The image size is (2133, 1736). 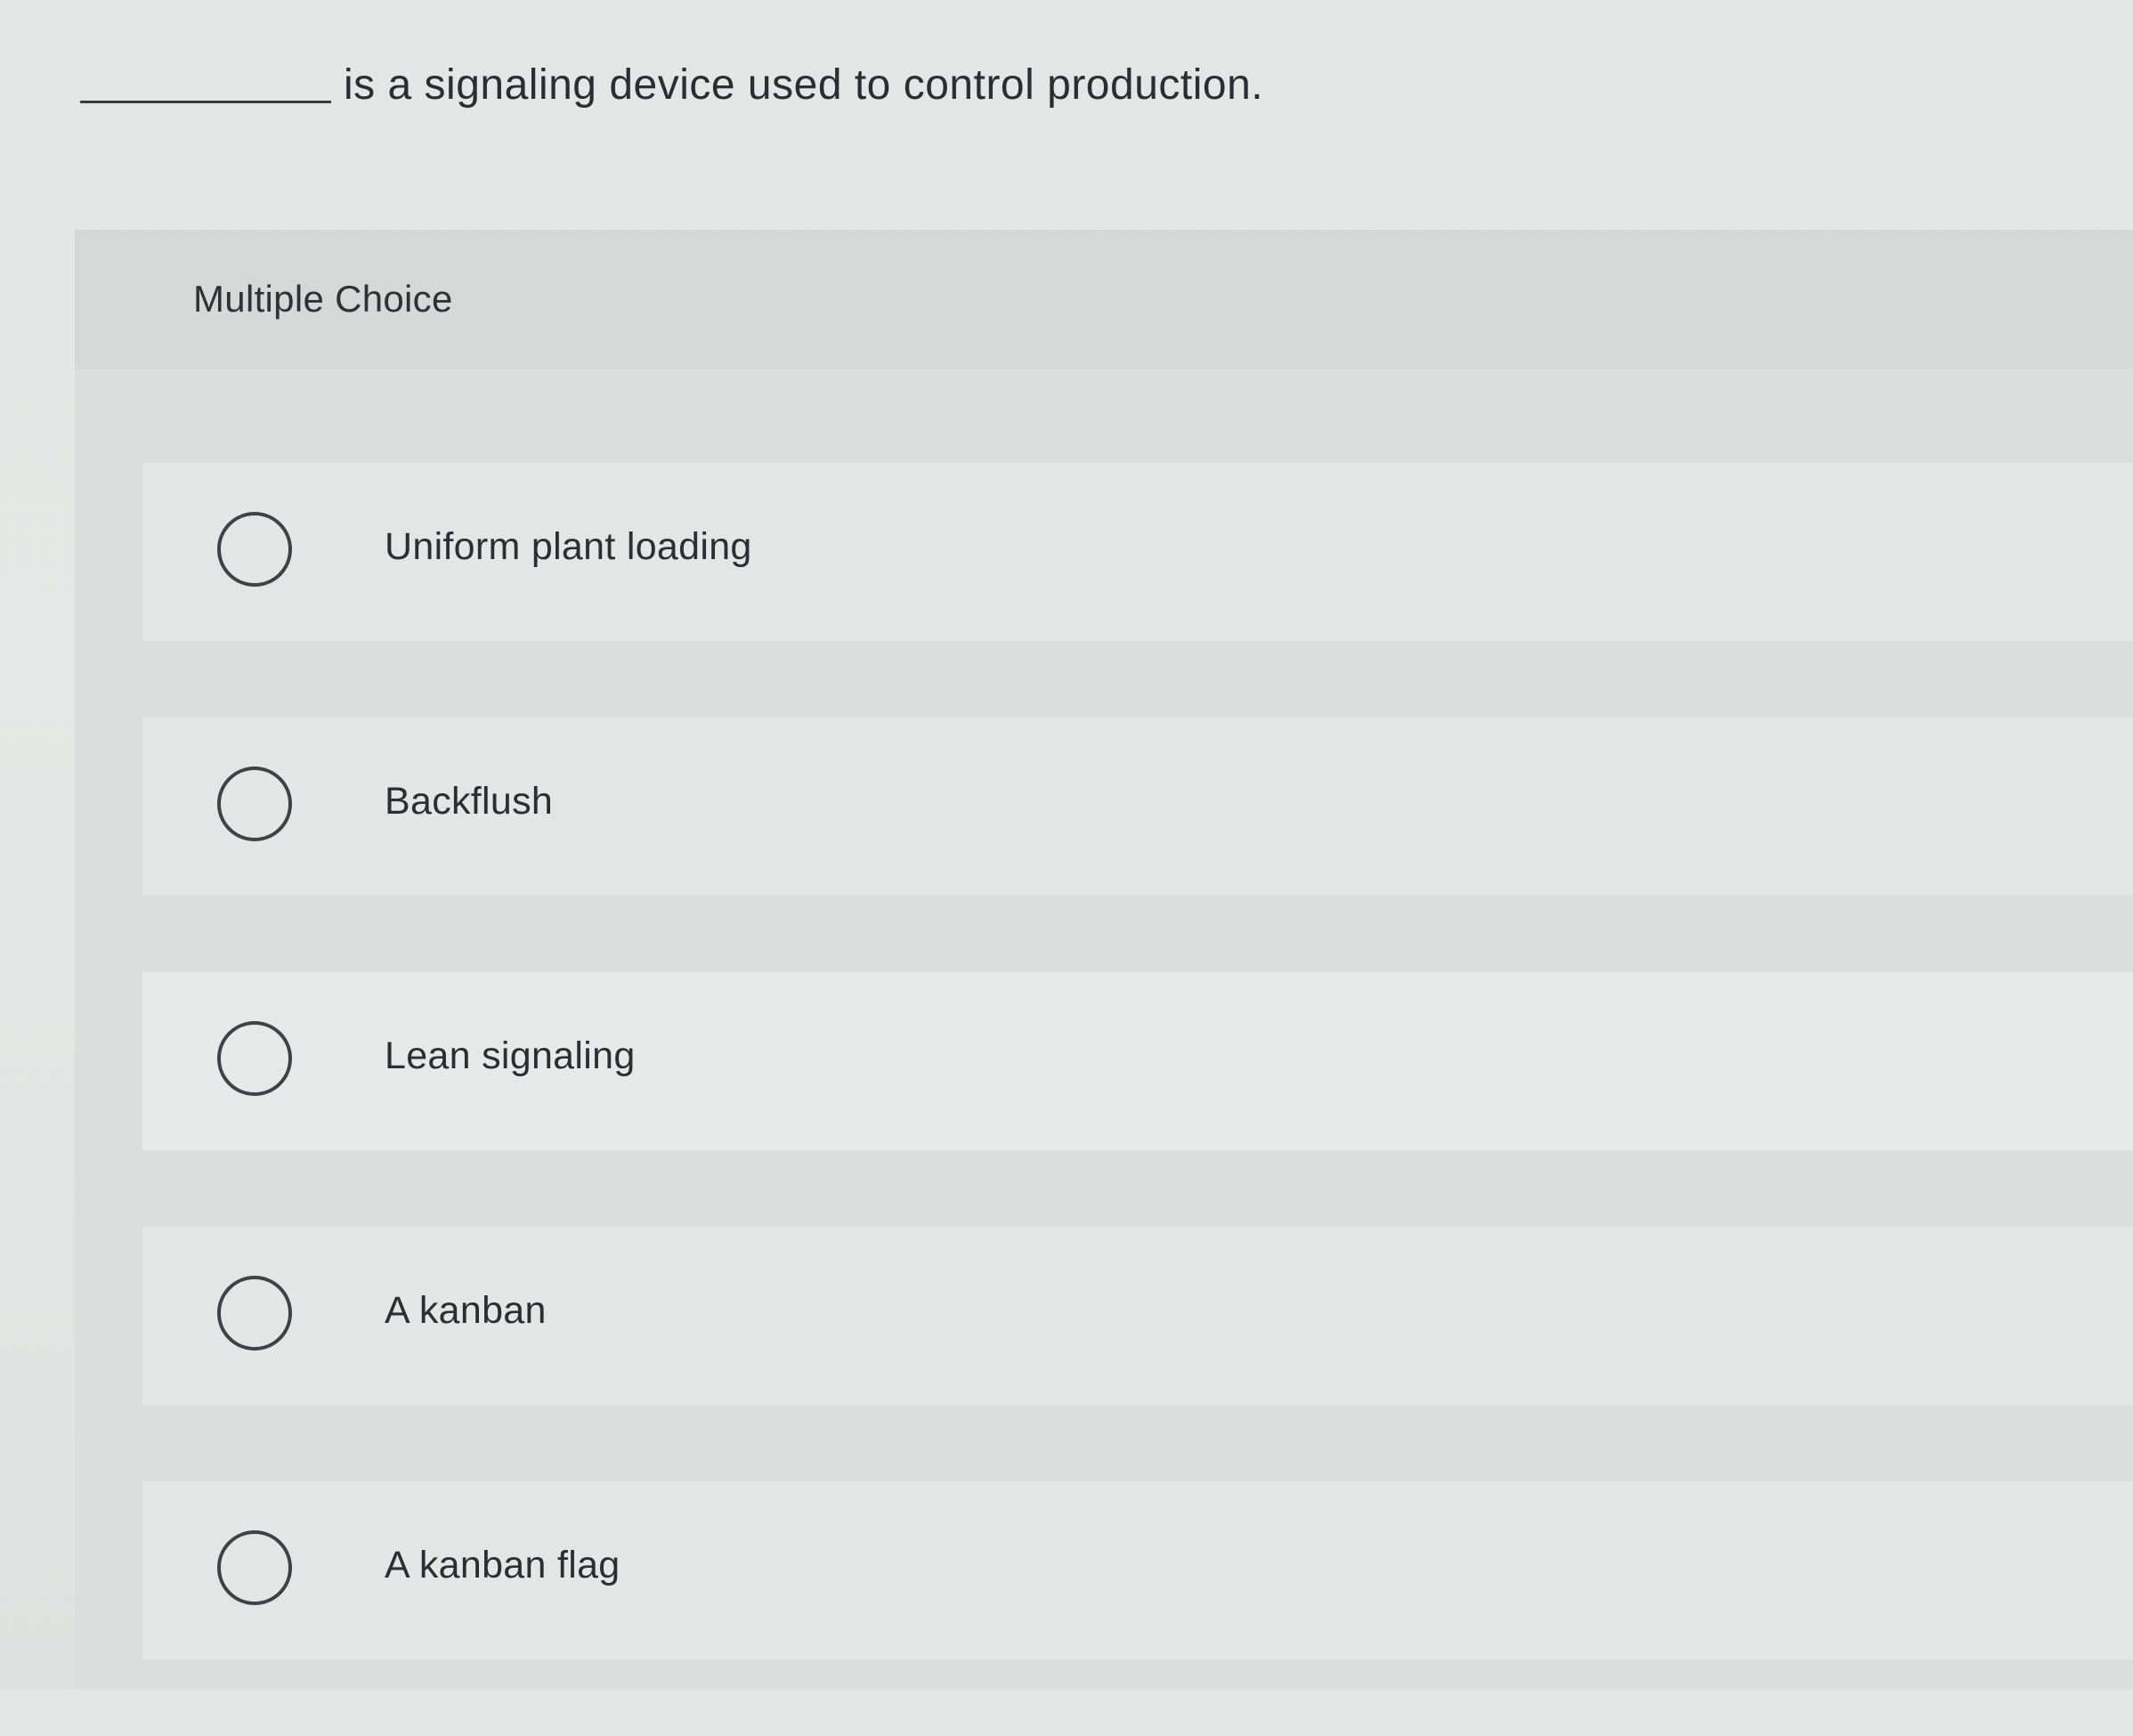 What do you see at coordinates (323, 299) in the screenshot?
I see `multiple-choice-label: Multiple Choice` at bounding box center [323, 299].